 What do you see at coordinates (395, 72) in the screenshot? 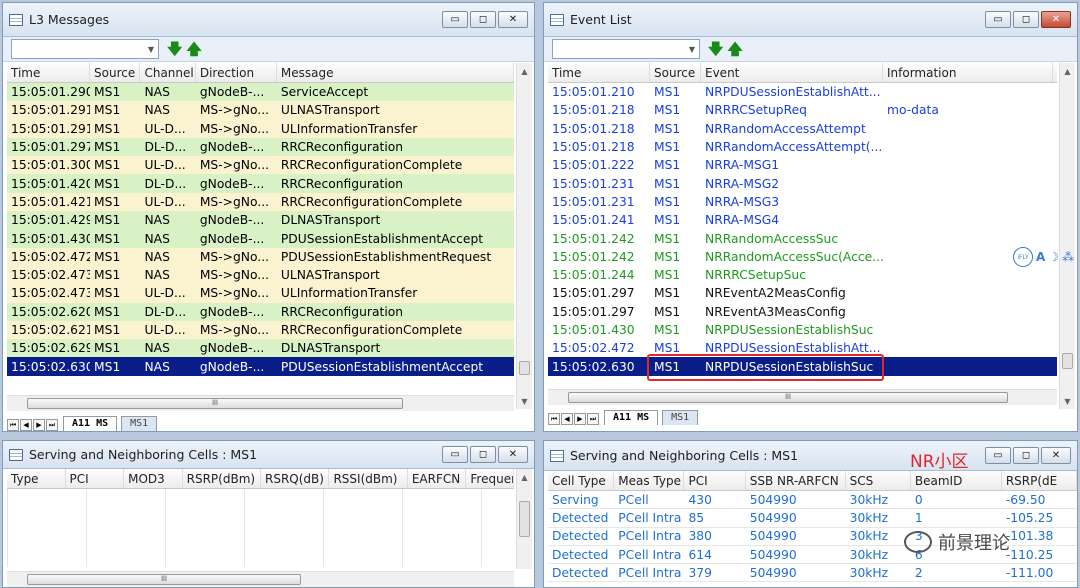
I see `column-header-l3-4: Message` at bounding box center [395, 72].